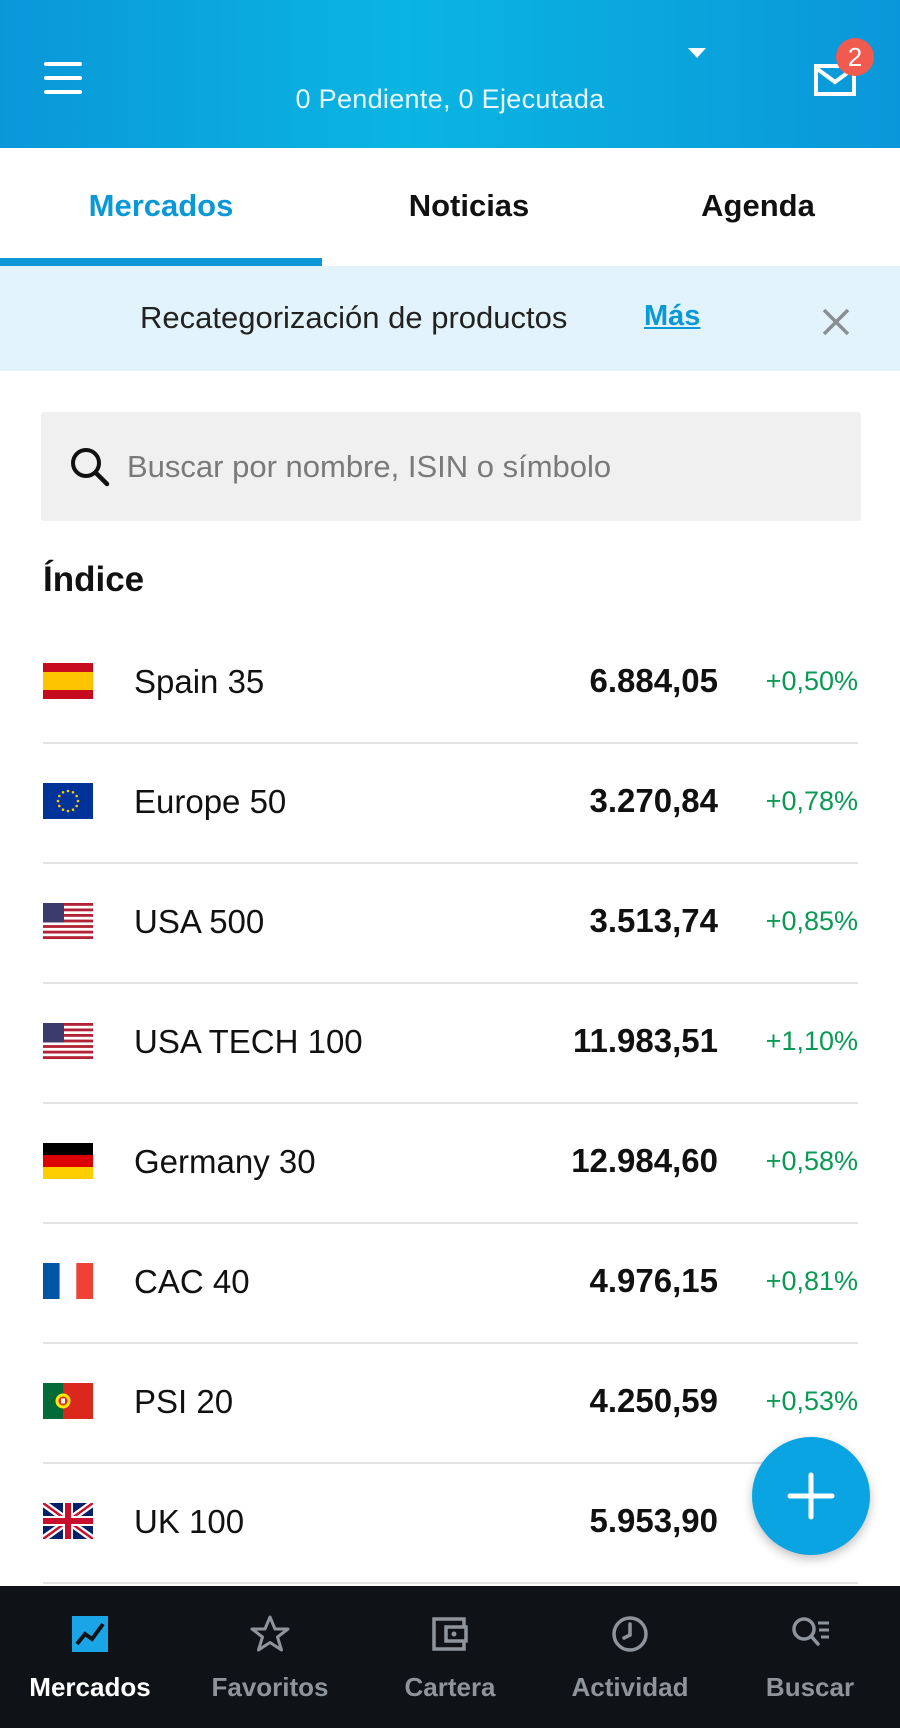  What do you see at coordinates (644, 1160) in the screenshot?
I see `index-price: 12.984,60` at bounding box center [644, 1160].